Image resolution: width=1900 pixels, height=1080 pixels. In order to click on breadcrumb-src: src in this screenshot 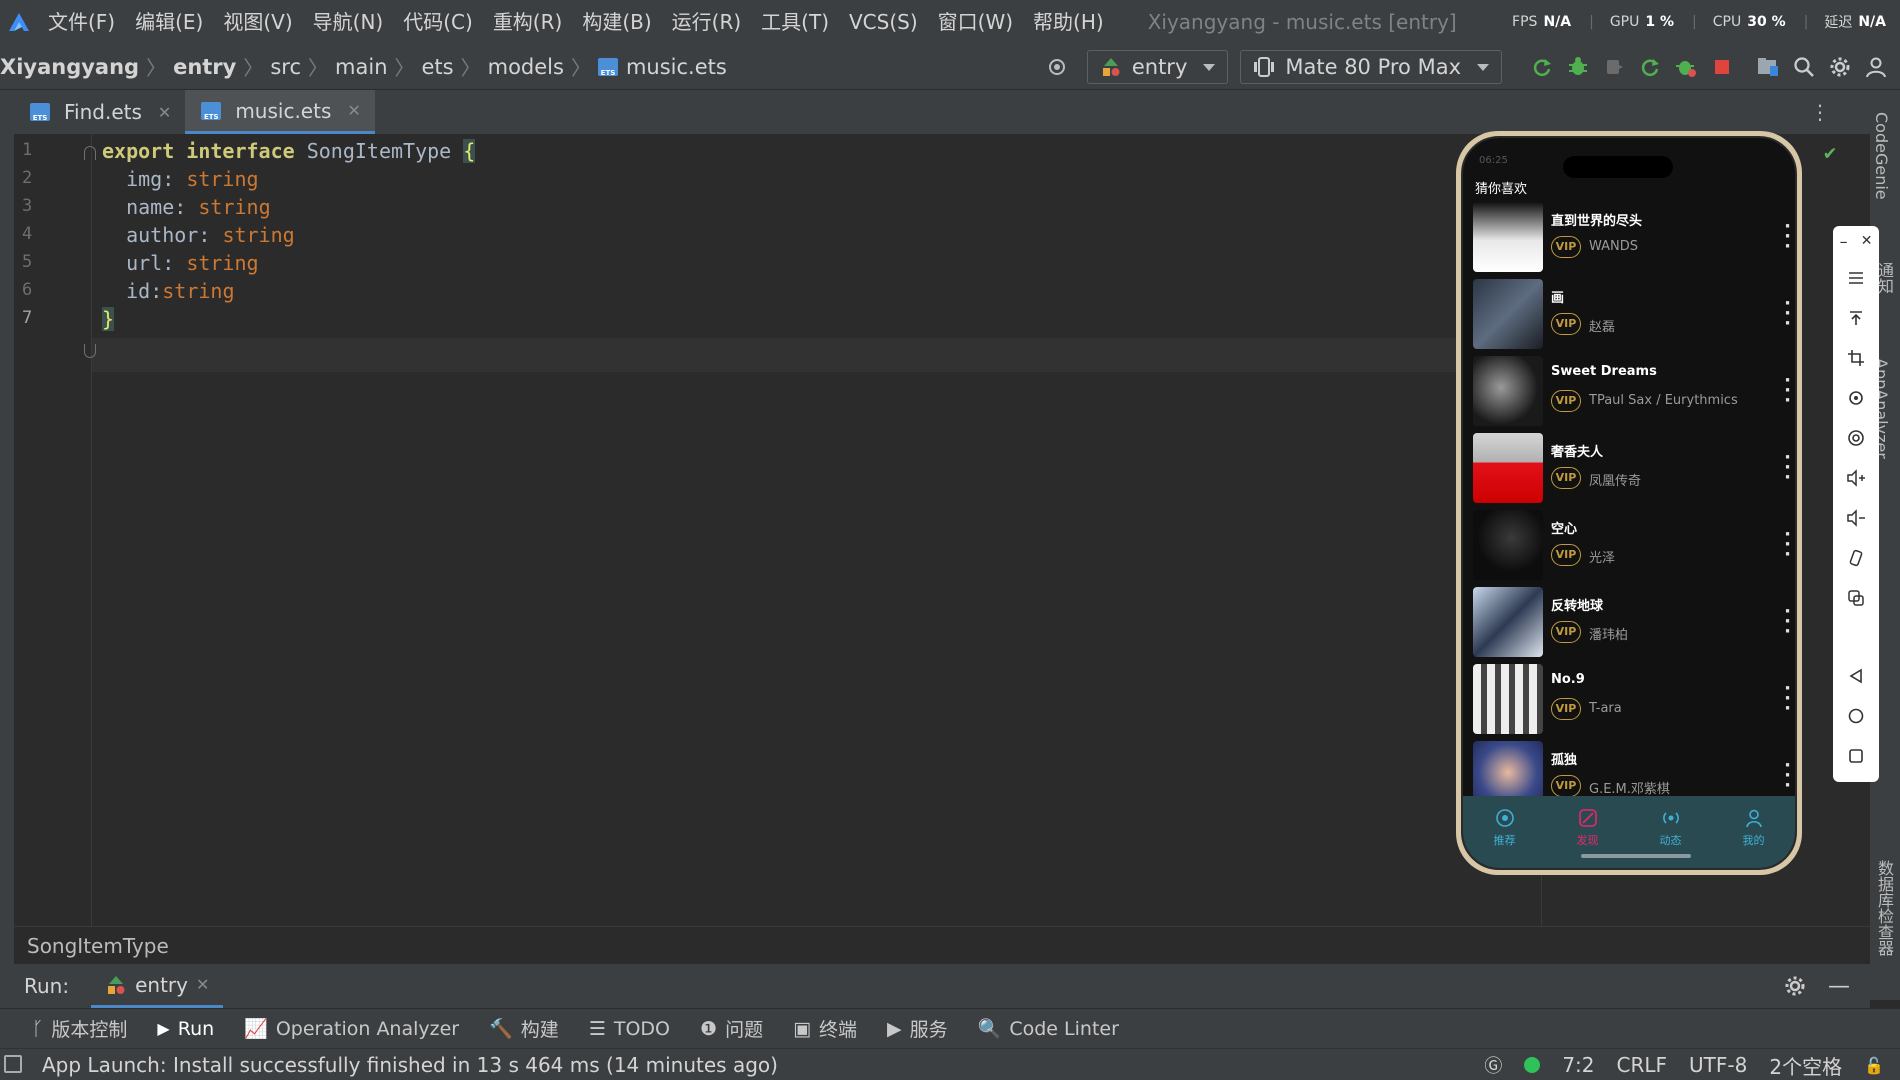, I will do `click(285, 67)`.